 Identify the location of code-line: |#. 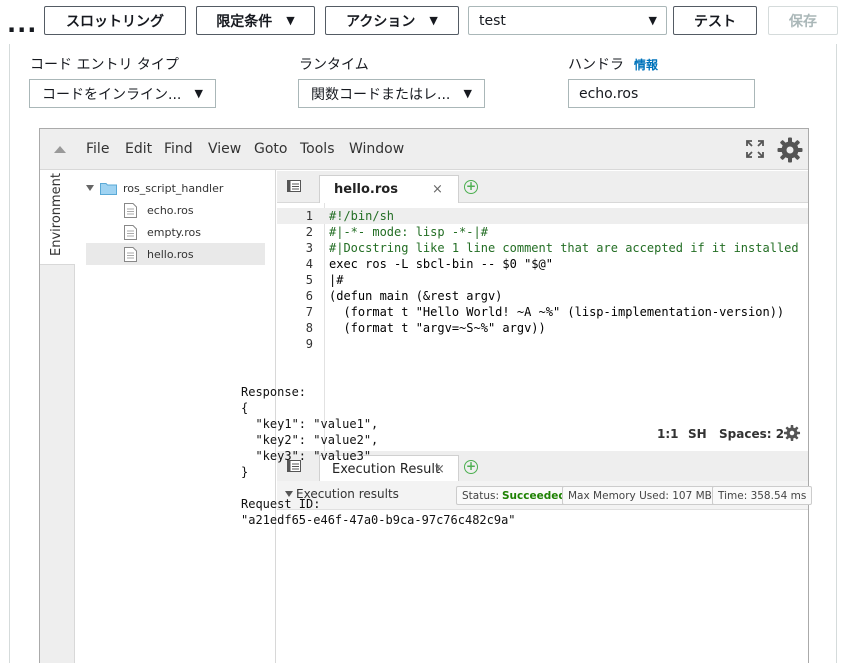
(336, 280).